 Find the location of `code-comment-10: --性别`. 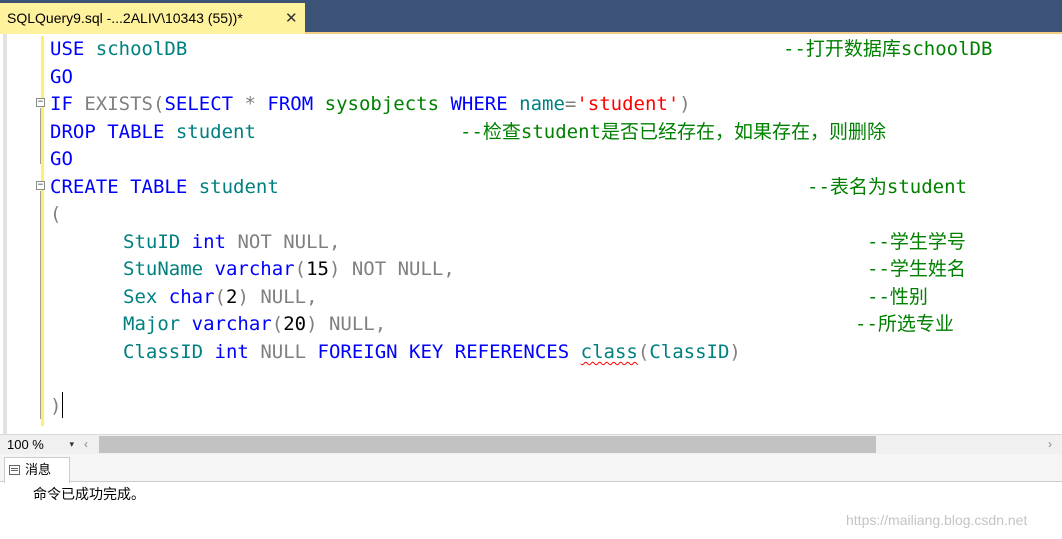

code-comment-10: --性别 is located at coordinates (897, 297).